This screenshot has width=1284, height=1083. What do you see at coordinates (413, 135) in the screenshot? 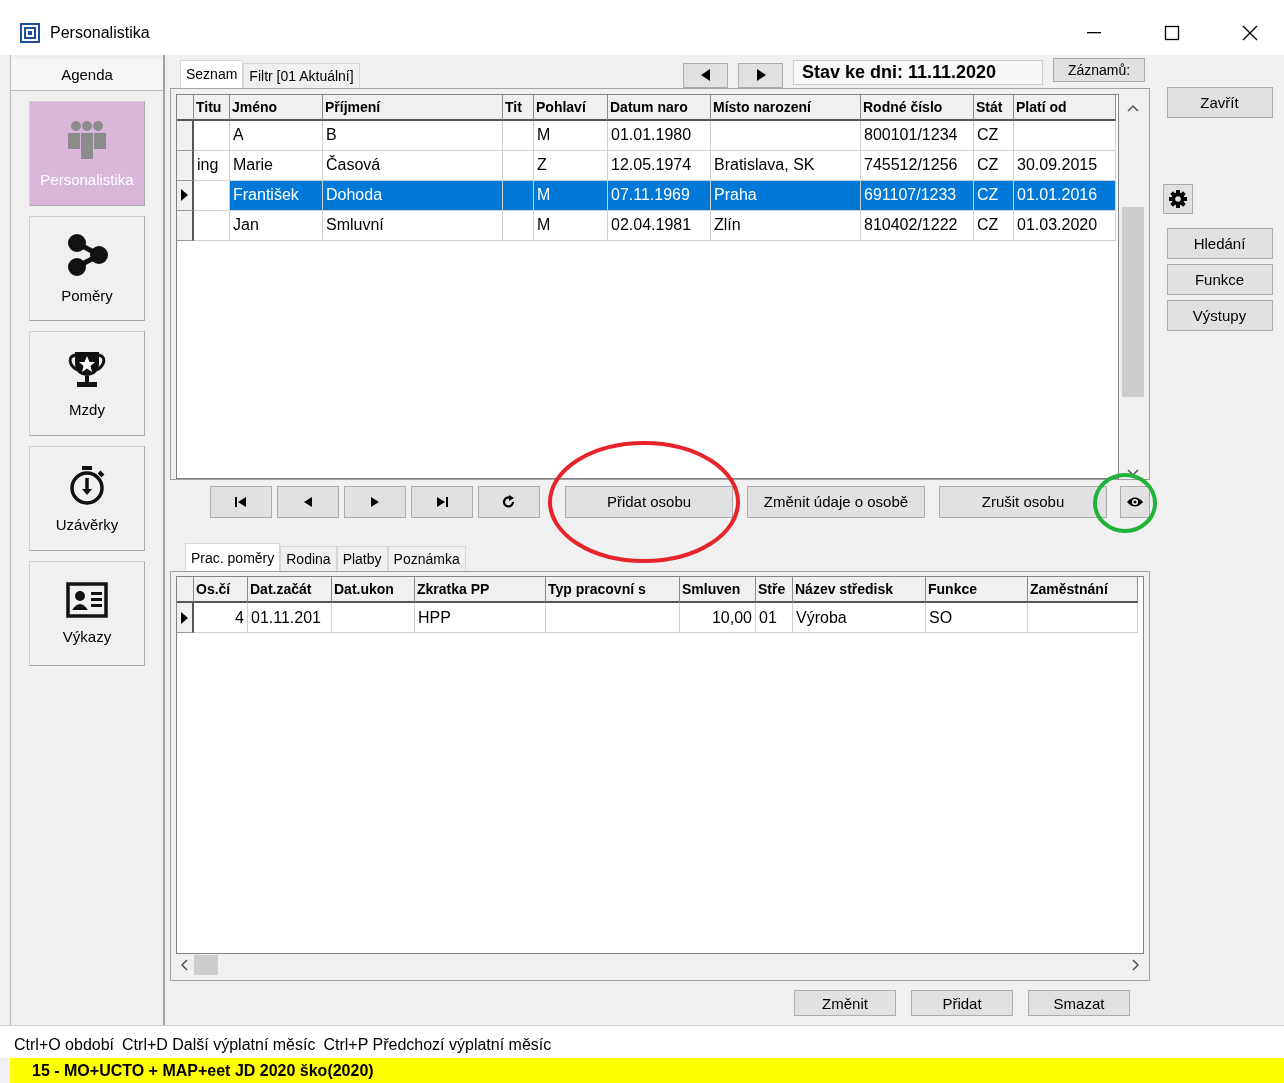
I see `table-cell: B` at bounding box center [413, 135].